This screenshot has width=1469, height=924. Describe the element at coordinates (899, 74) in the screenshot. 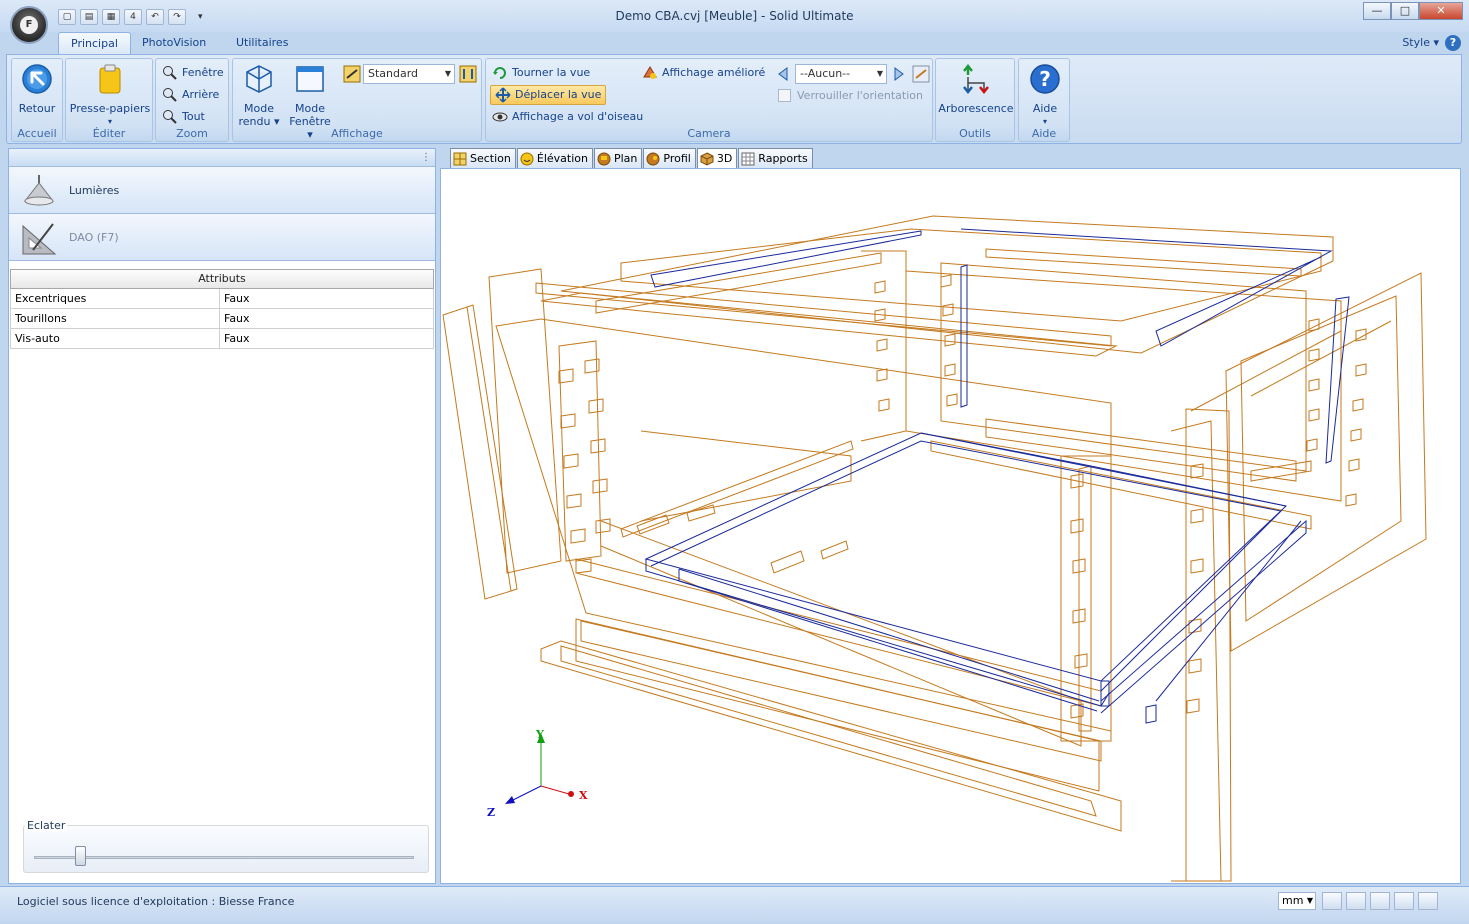

I see `next-view-icon` at that location.